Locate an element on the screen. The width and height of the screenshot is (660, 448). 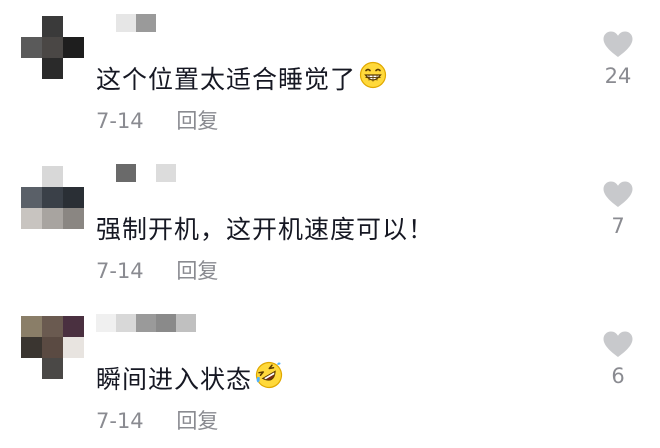
grinning-face-emoji-icon is located at coordinates (373, 78).